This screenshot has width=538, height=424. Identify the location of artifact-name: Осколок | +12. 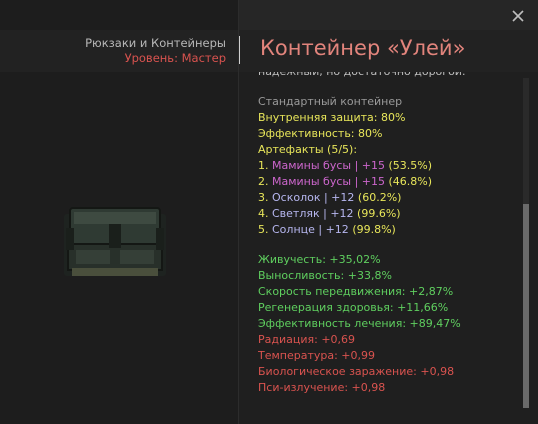
(313, 197).